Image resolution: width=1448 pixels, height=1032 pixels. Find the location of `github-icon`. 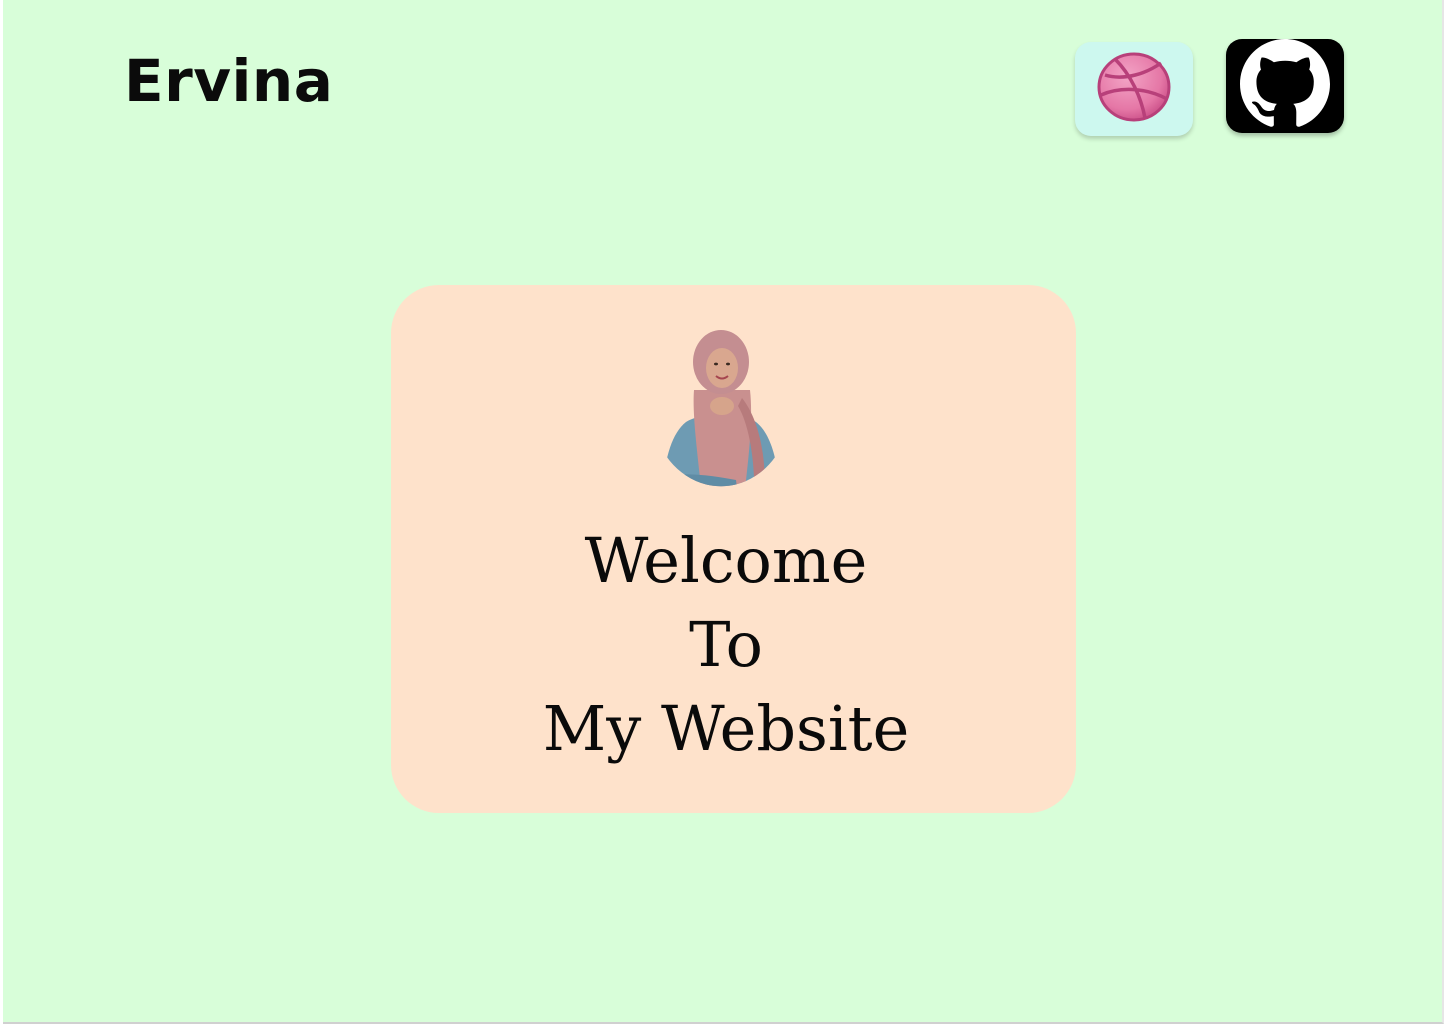

github-icon is located at coordinates (1285, 86).